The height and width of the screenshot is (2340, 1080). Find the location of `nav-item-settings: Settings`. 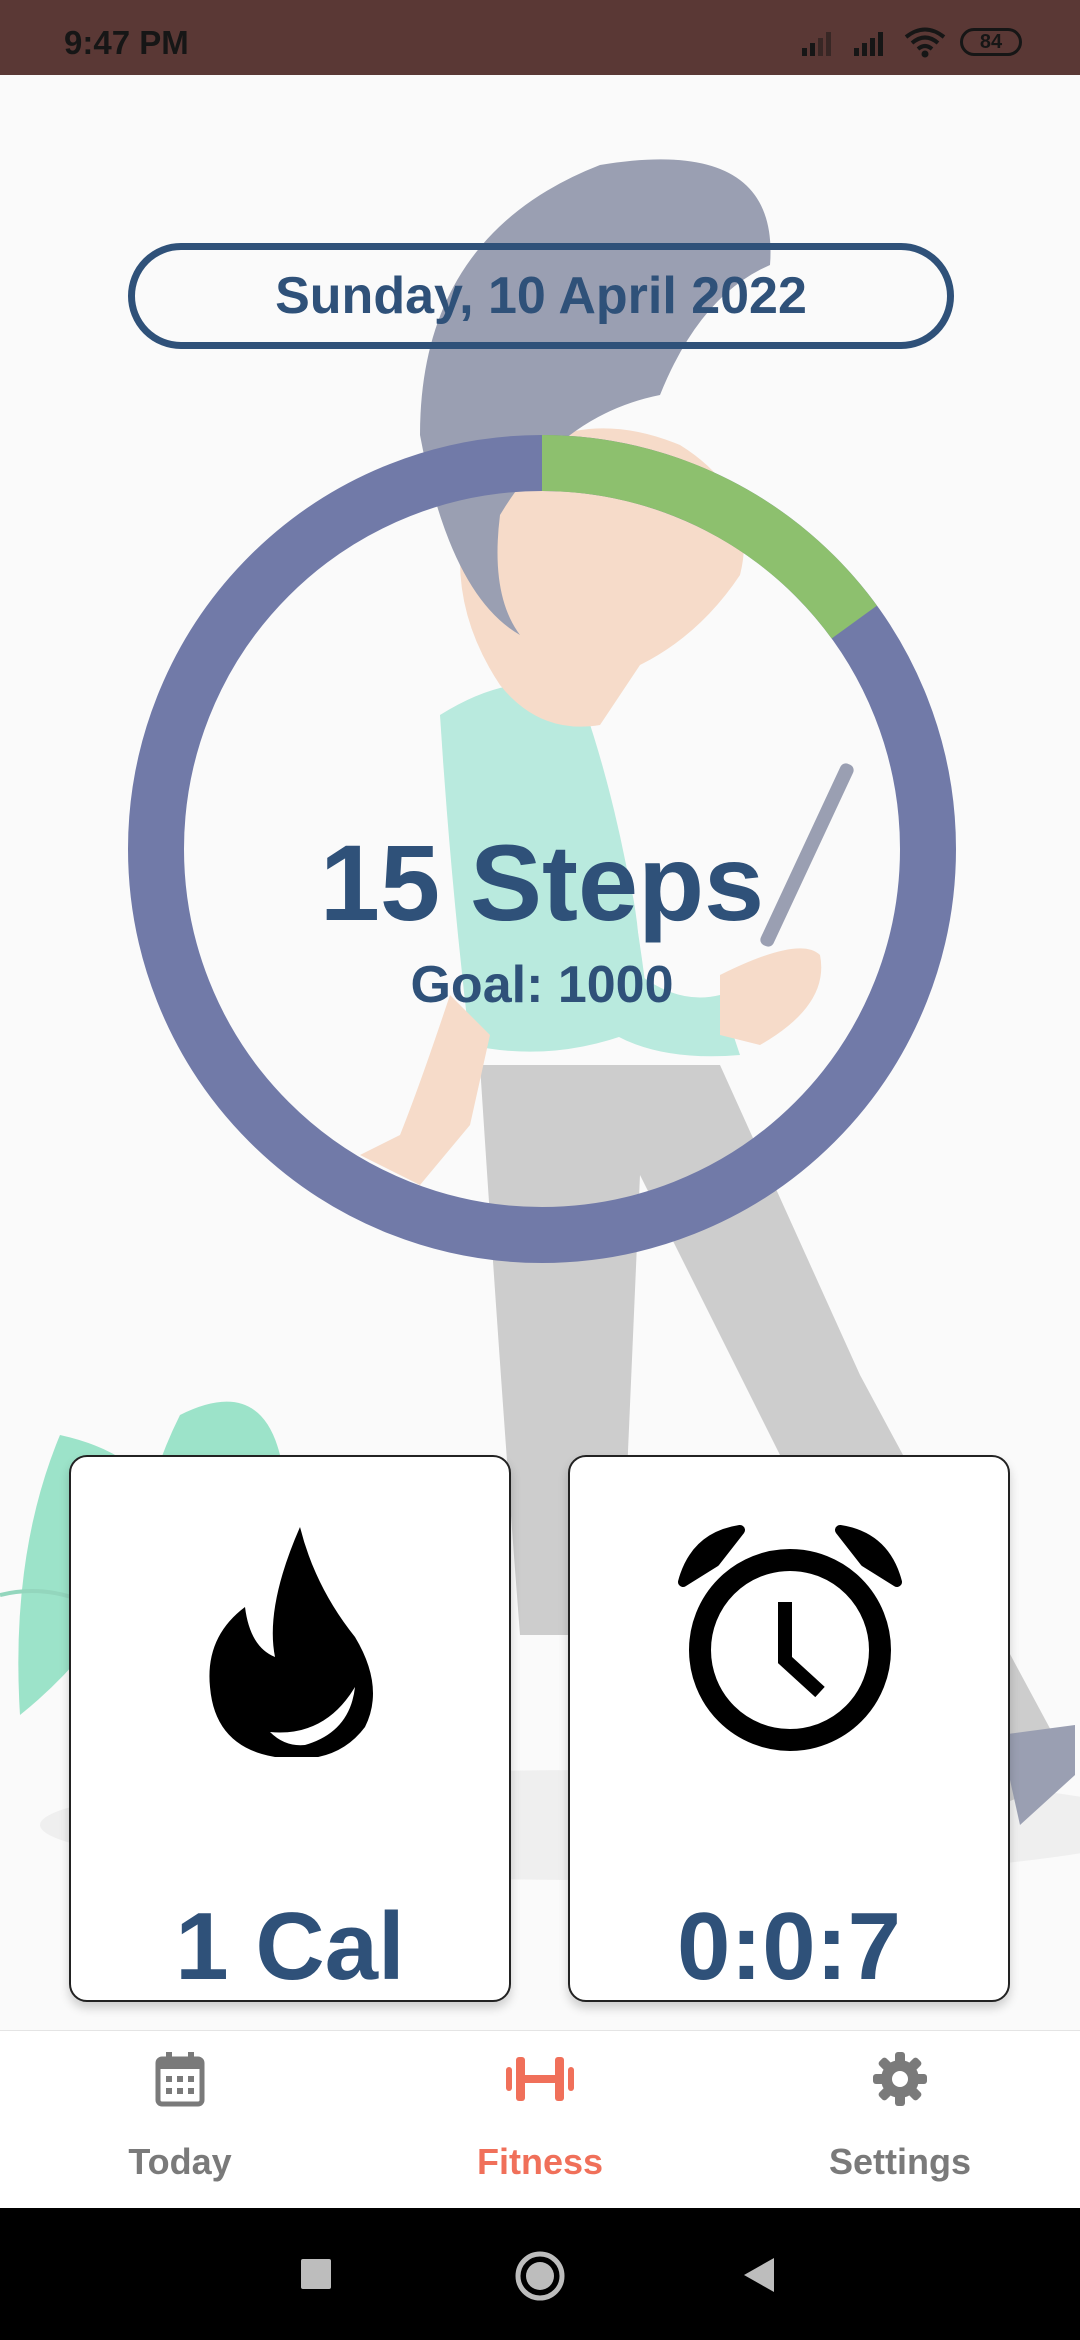

nav-item-settings: Settings is located at coordinates (900, 2120).